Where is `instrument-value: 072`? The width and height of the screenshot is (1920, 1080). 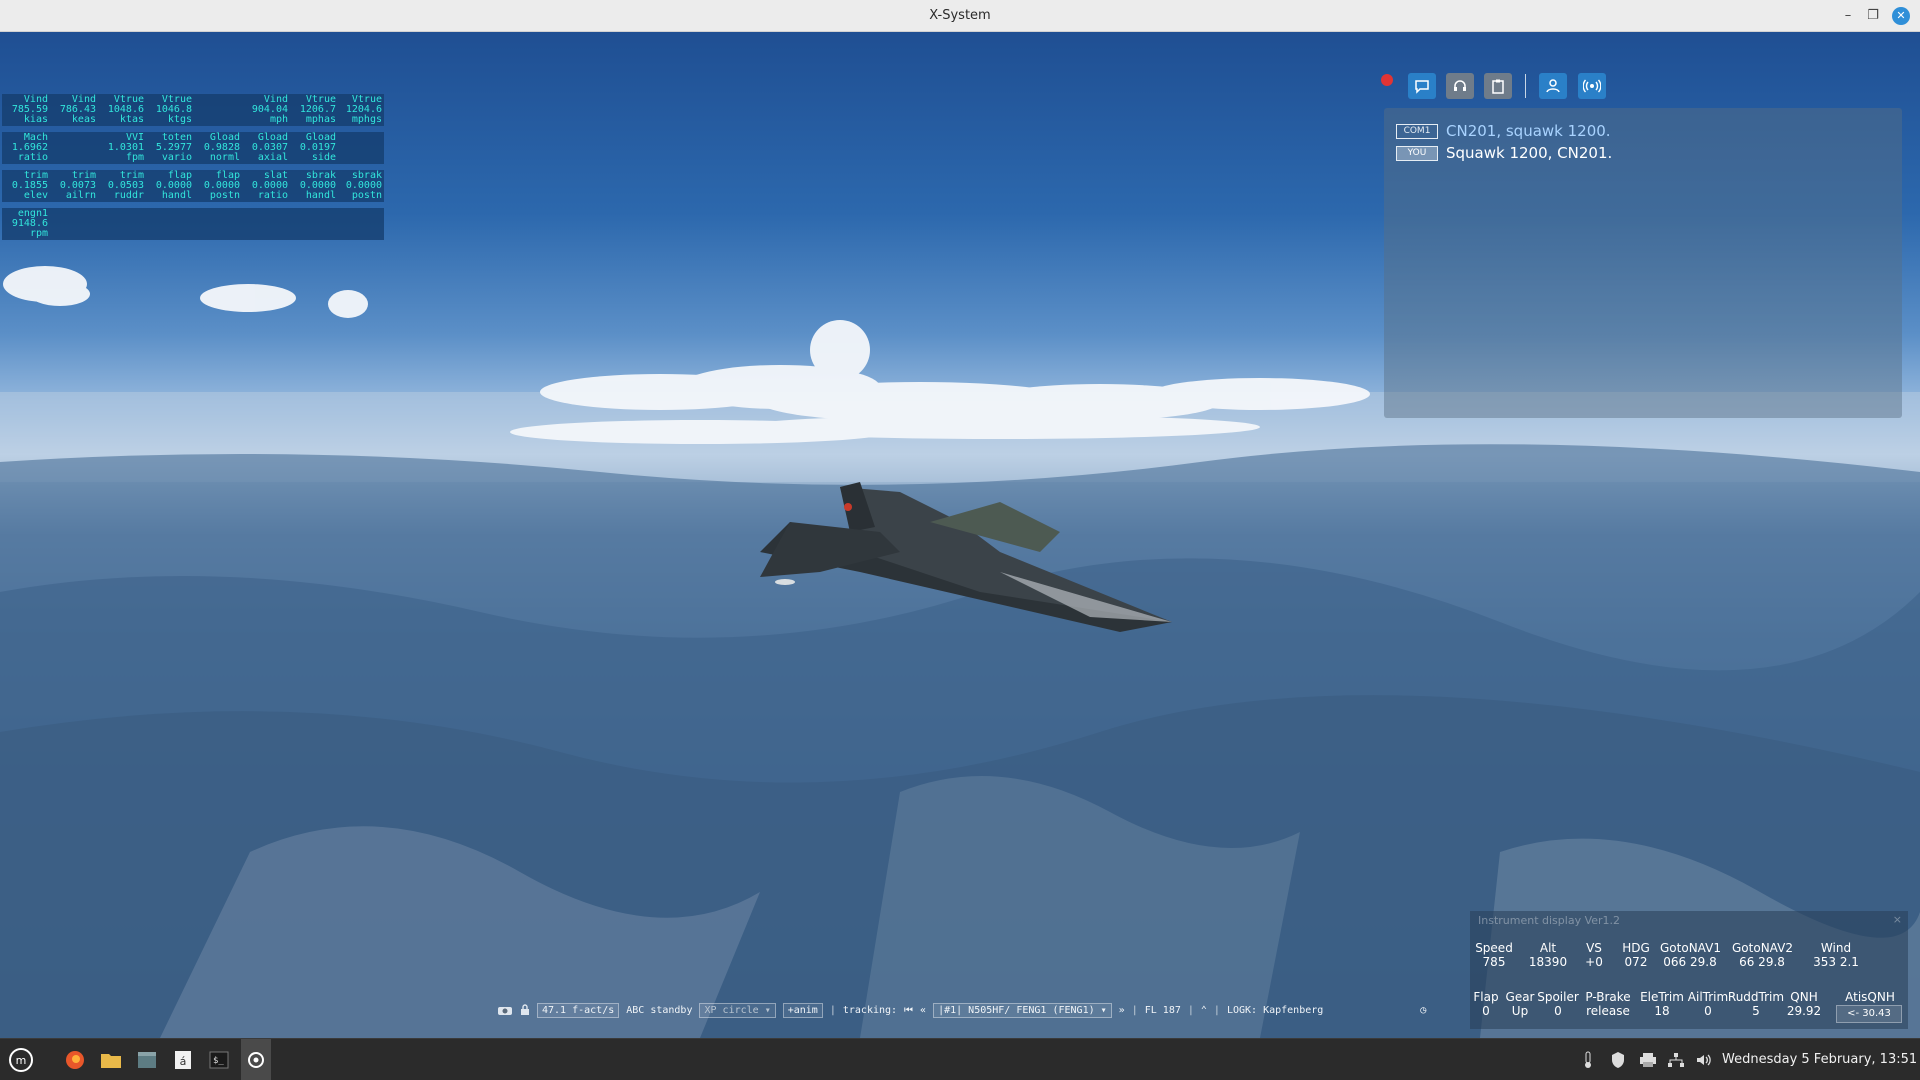 instrument-value: 072 is located at coordinates (1636, 962).